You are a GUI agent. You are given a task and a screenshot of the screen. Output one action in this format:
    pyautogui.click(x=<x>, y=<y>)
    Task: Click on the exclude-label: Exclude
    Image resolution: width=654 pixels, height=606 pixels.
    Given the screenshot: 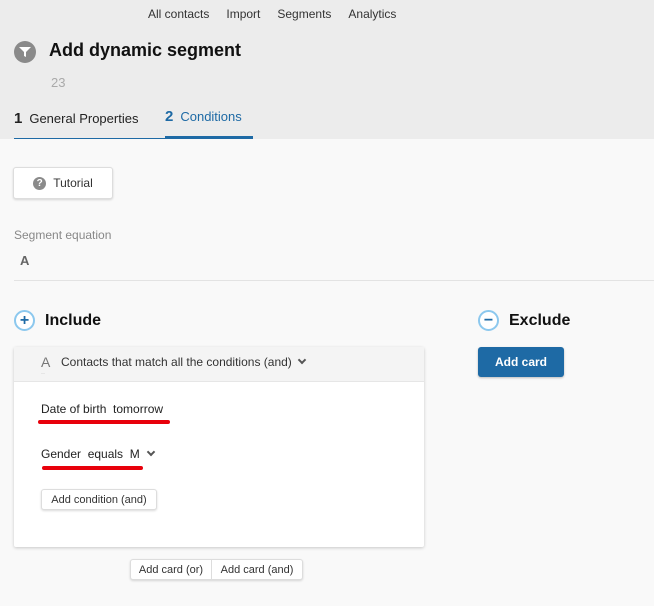 What is the action you would take?
    pyautogui.click(x=540, y=320)
    